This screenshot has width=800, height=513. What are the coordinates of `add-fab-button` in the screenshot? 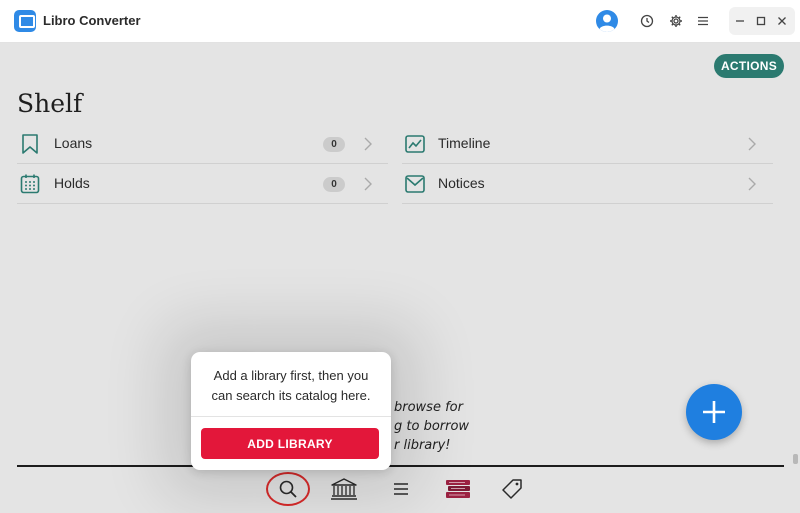 It's located at (714, 412).